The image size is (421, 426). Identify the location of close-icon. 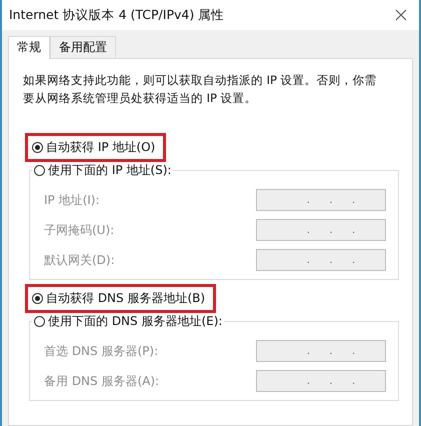
(401, 15).